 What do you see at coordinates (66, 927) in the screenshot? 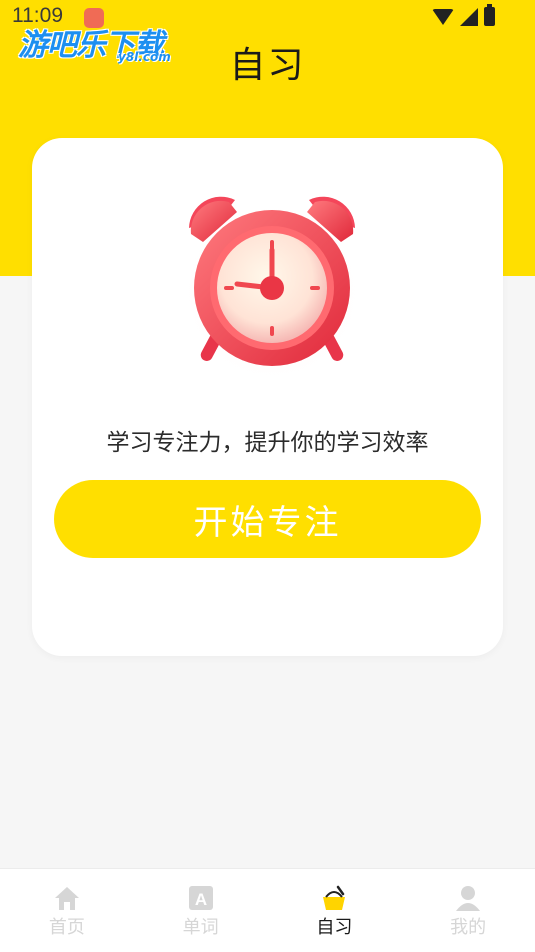
I see `tab-label-home: 首页` at bounding box center [66, 927].